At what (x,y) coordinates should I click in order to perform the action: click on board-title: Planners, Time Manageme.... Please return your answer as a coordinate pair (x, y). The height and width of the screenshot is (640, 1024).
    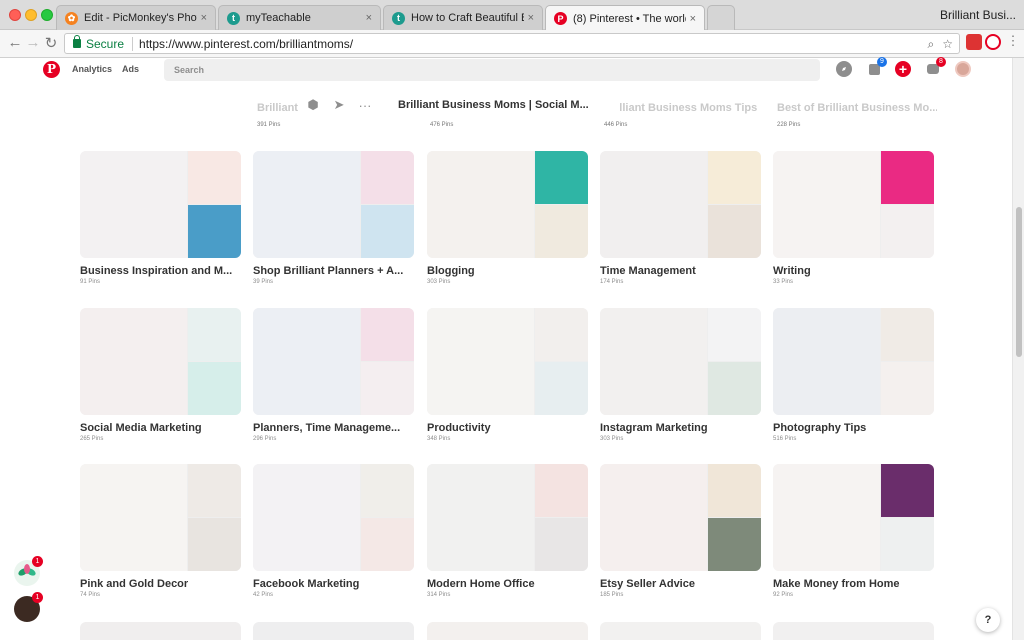
    Looking at the image, I should click on (333, 428).